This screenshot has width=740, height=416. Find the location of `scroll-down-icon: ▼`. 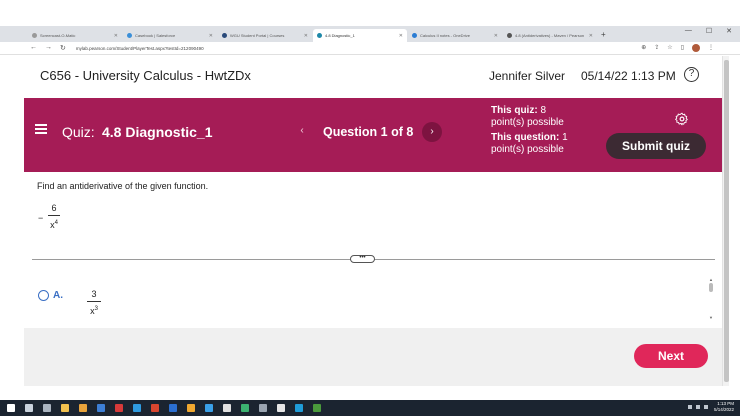

scroll-down-icon: ▼ is located at coordinates (711, 317).